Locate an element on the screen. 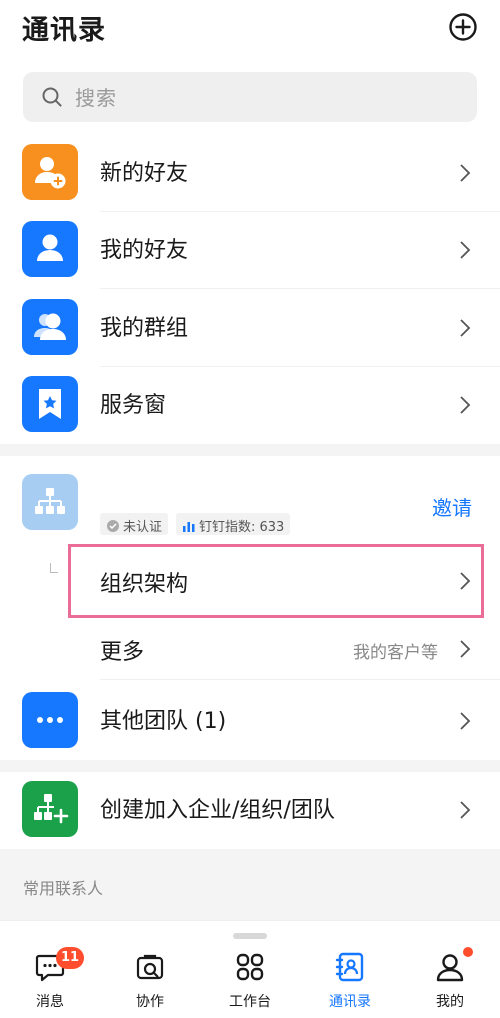 The height and width of the screenshot is (1018, 500). frequent-contacts-header: 常用联系人 is located at coordinates (63, 888).